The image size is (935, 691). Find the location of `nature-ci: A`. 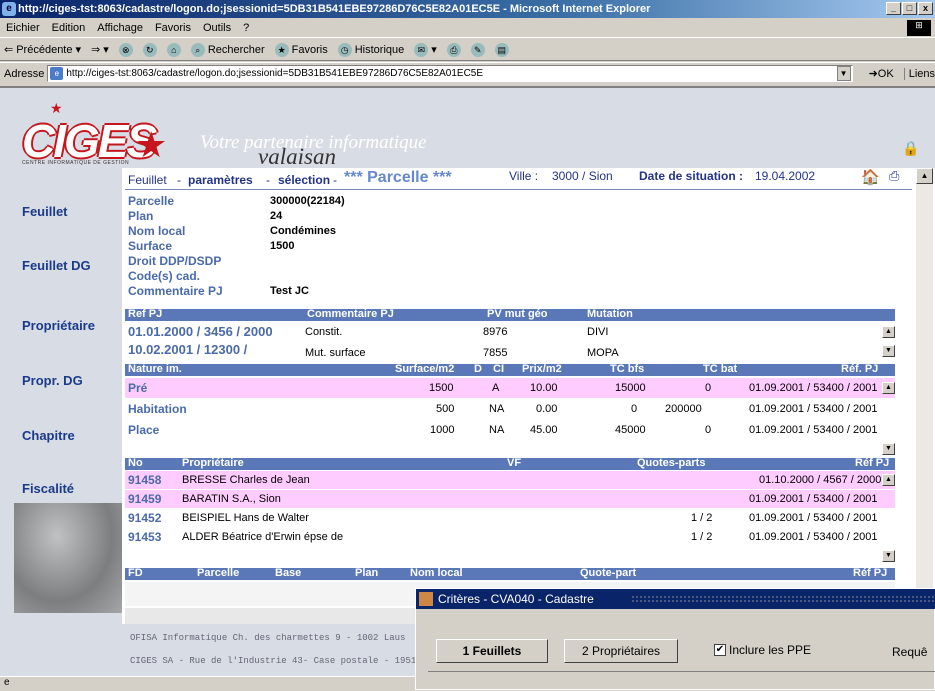

nature-ci: A is located at coordinates (496, 388).